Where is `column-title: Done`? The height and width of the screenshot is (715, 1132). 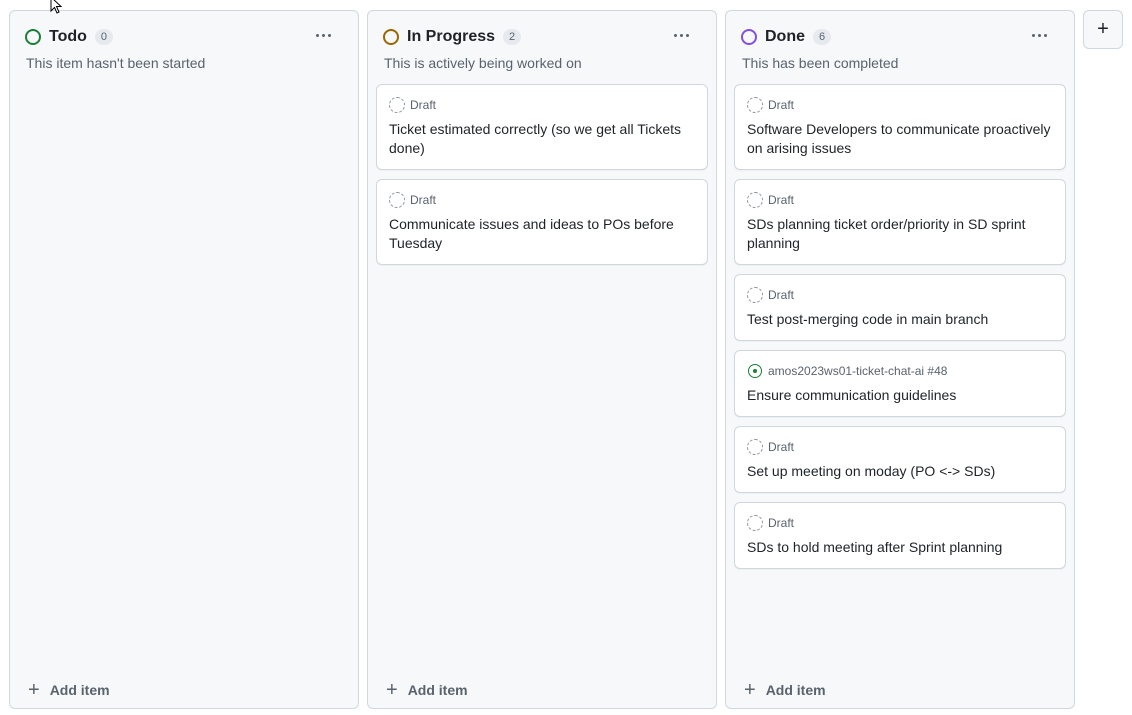 column-title: Done is located at coordinates (785, 36).